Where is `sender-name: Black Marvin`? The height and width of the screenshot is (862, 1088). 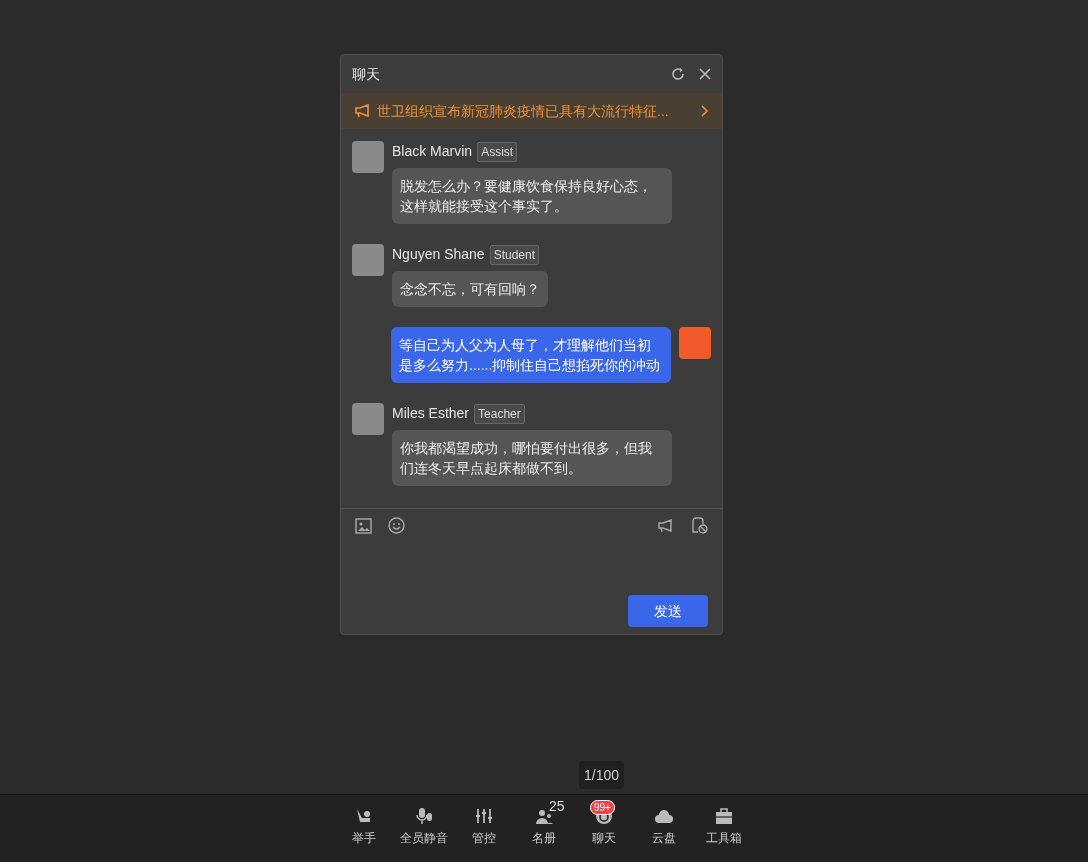 sender-name: Black Marvin is located at coordinates (432, 151).